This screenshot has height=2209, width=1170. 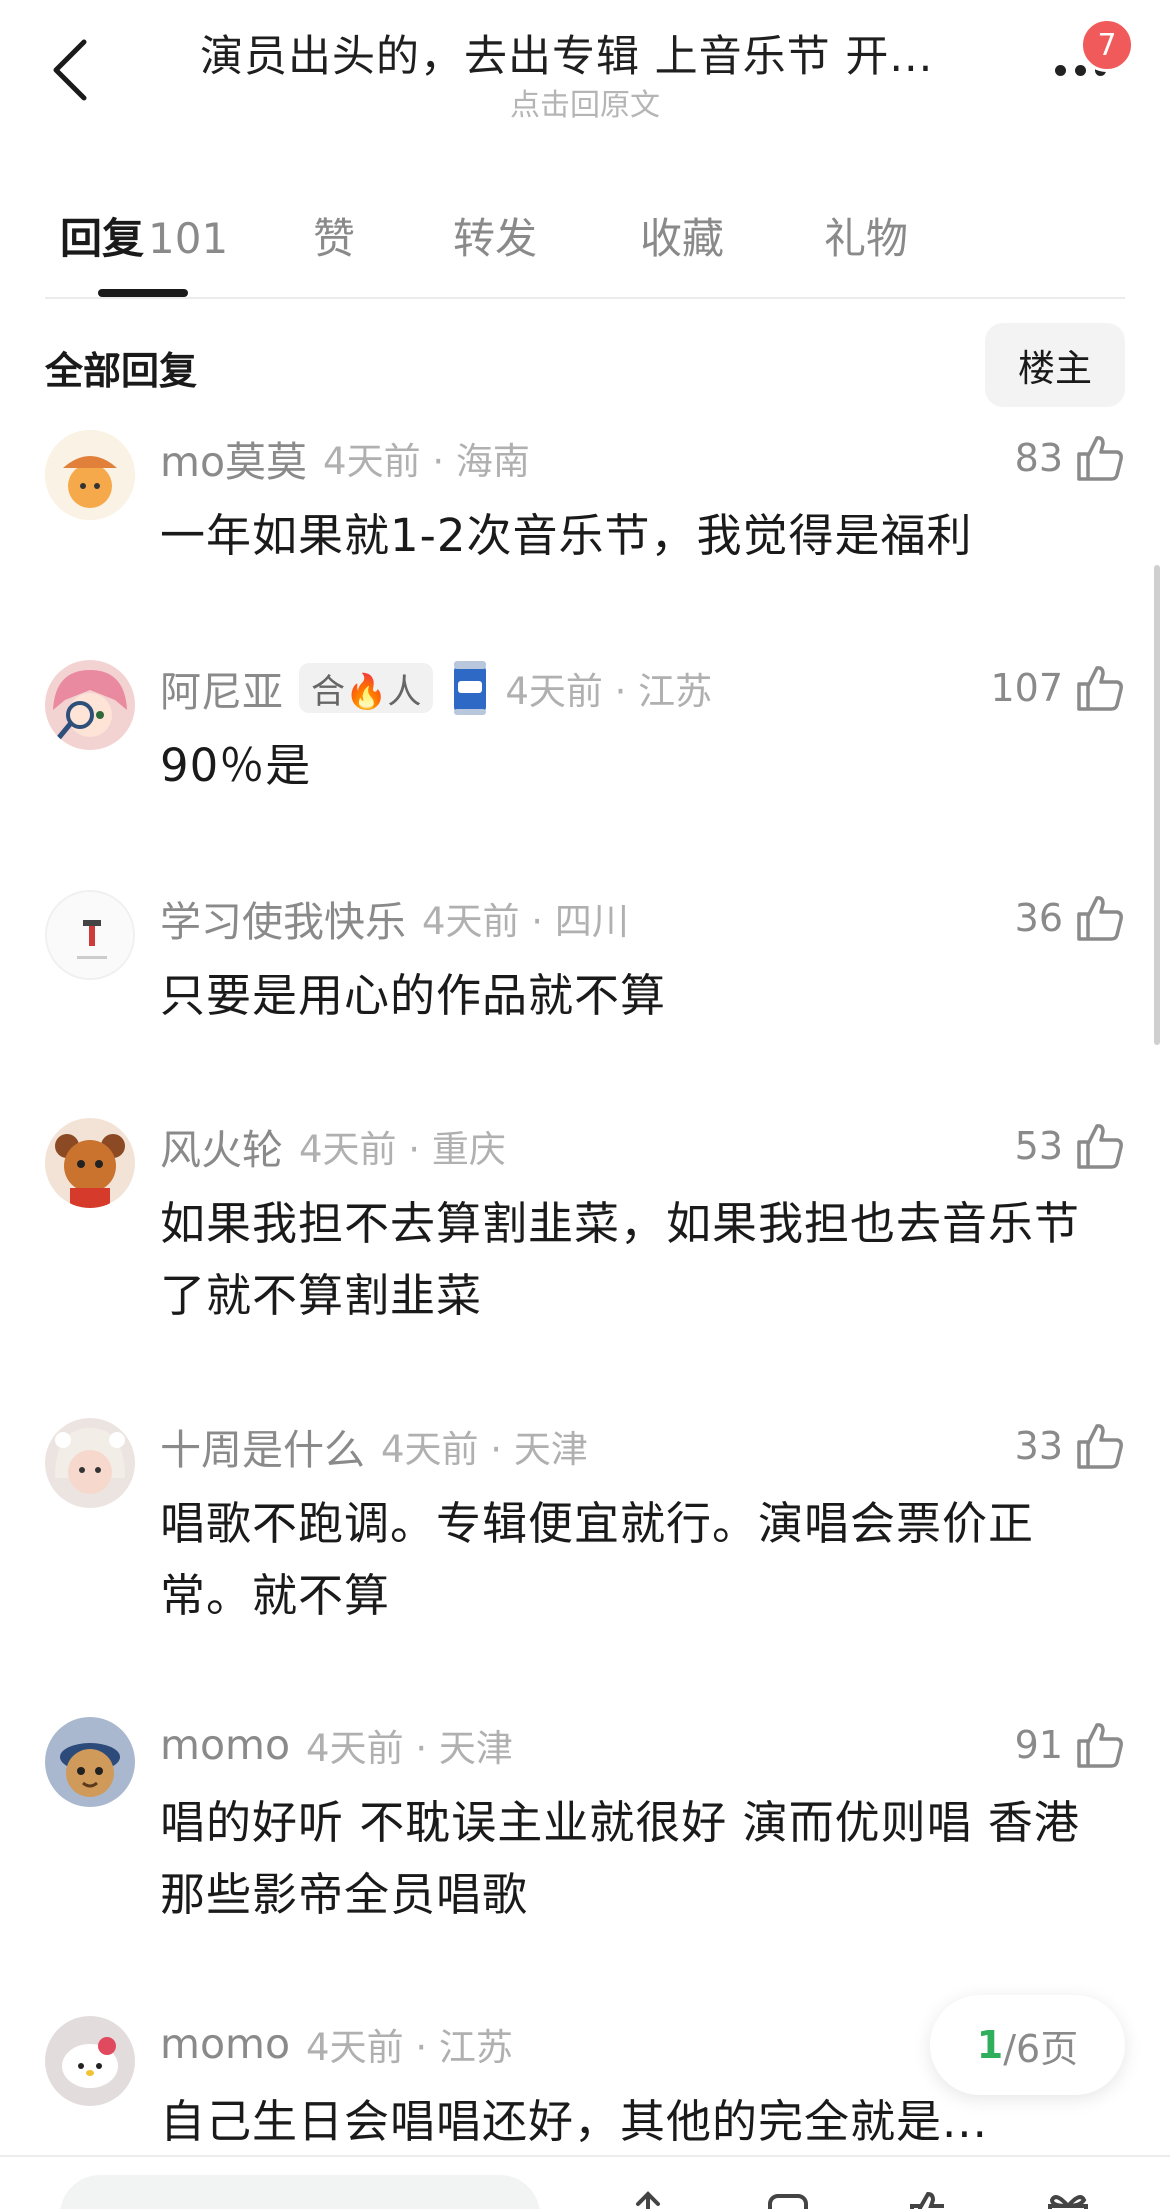 I want to click on like-count: 53, so click(x=1038, y=1146).